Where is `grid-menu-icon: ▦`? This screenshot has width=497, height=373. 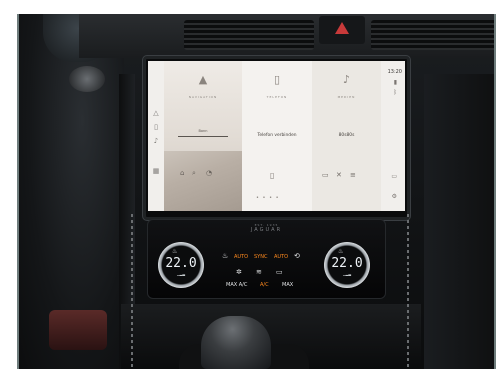
grid-menu-icon: ▦ is located at coordinates (156, 171).